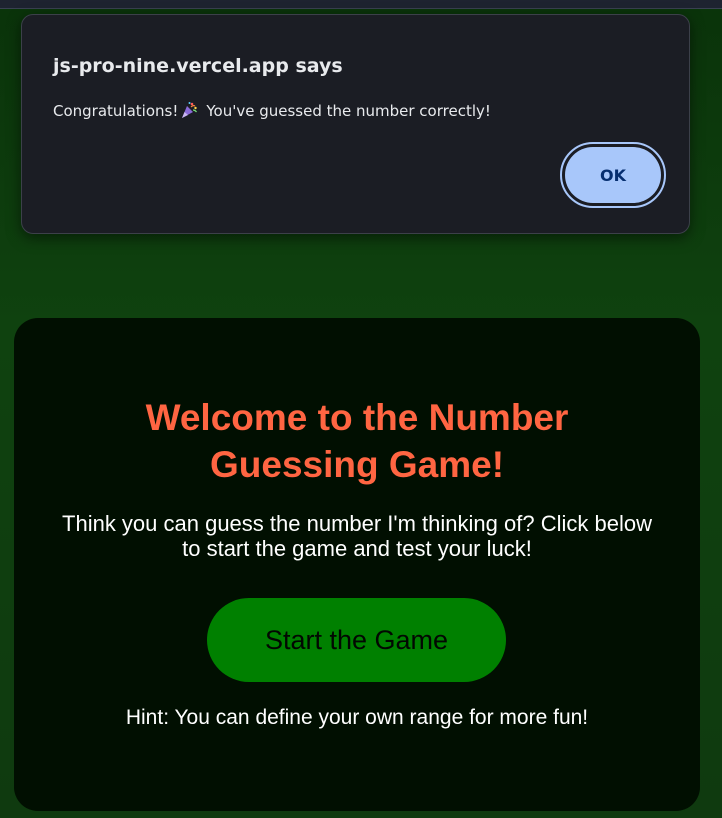 The height and width of the screenshot is (818, 722). What do you see at coordinates (189, 110) in the screenshot?
I see `party-popper-icon` at bounding box center [189, 110].